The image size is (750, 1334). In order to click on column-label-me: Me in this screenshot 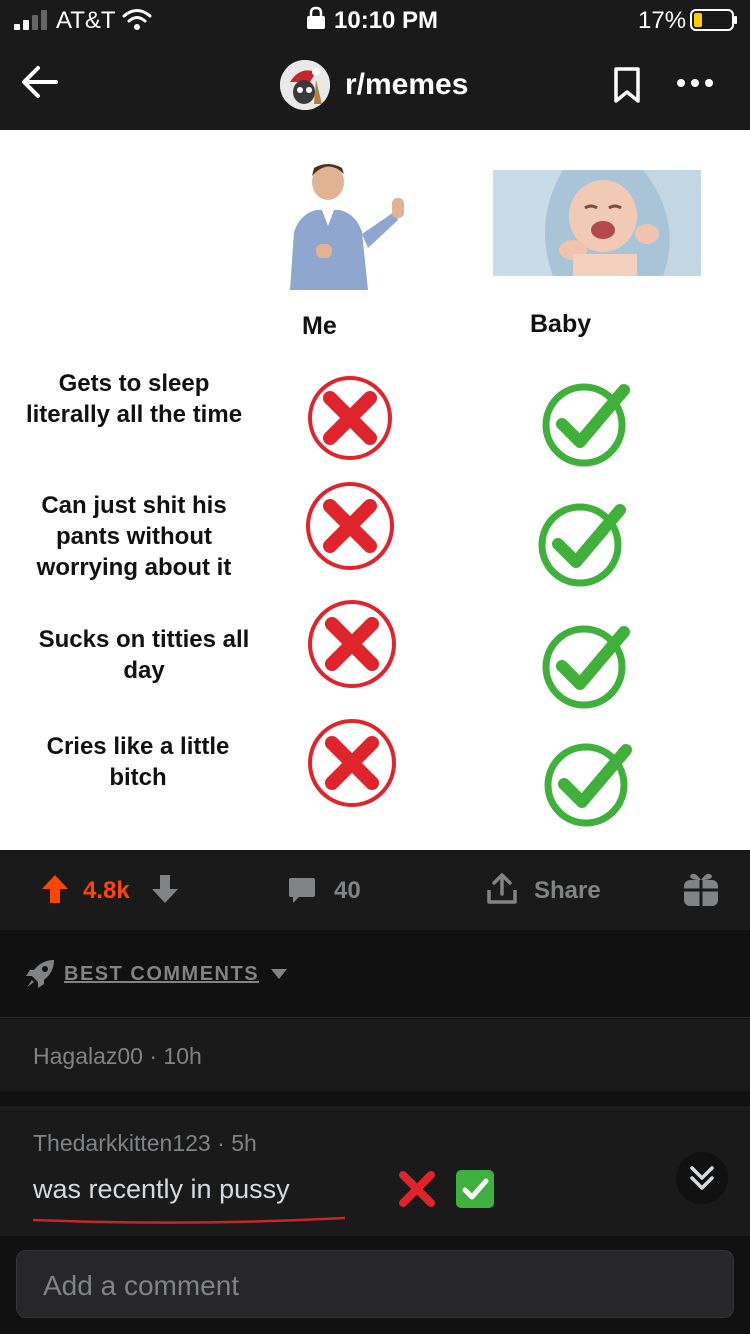, I will do `click(319, 326)`.